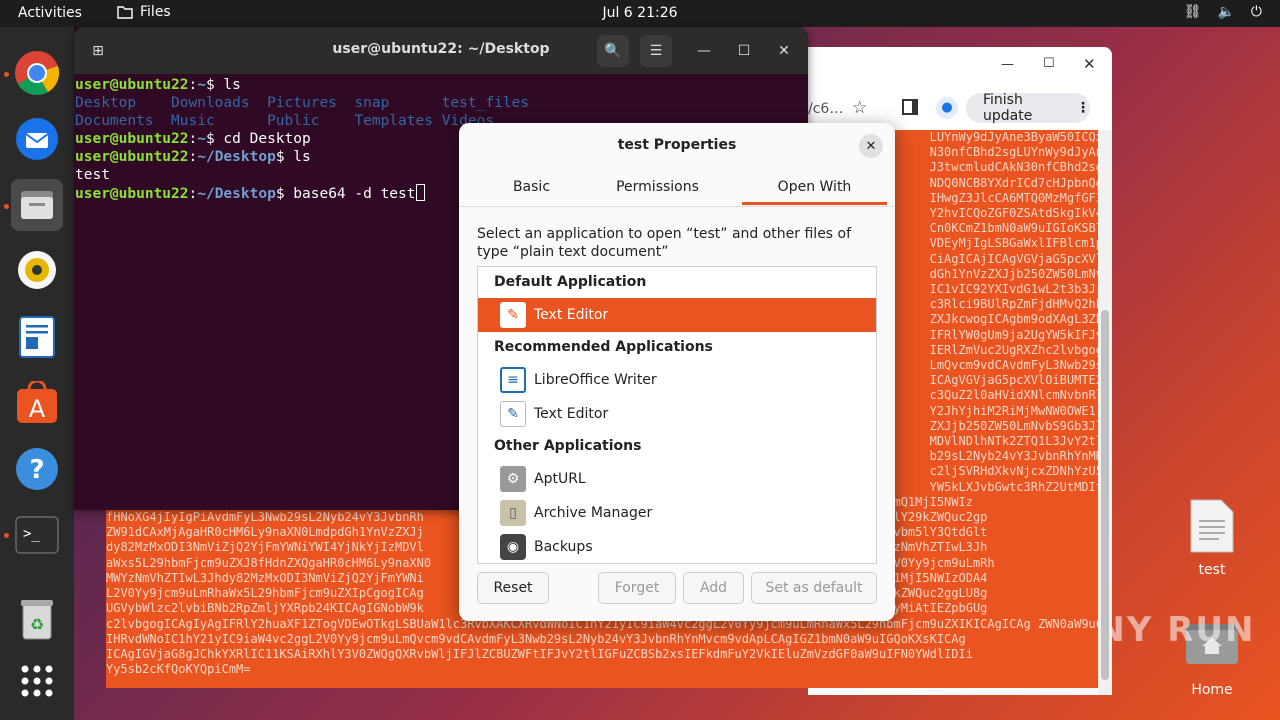  Describe the element at coordinates (513, 588) in the screenshot. I see `reset-button: Reset` at that location.